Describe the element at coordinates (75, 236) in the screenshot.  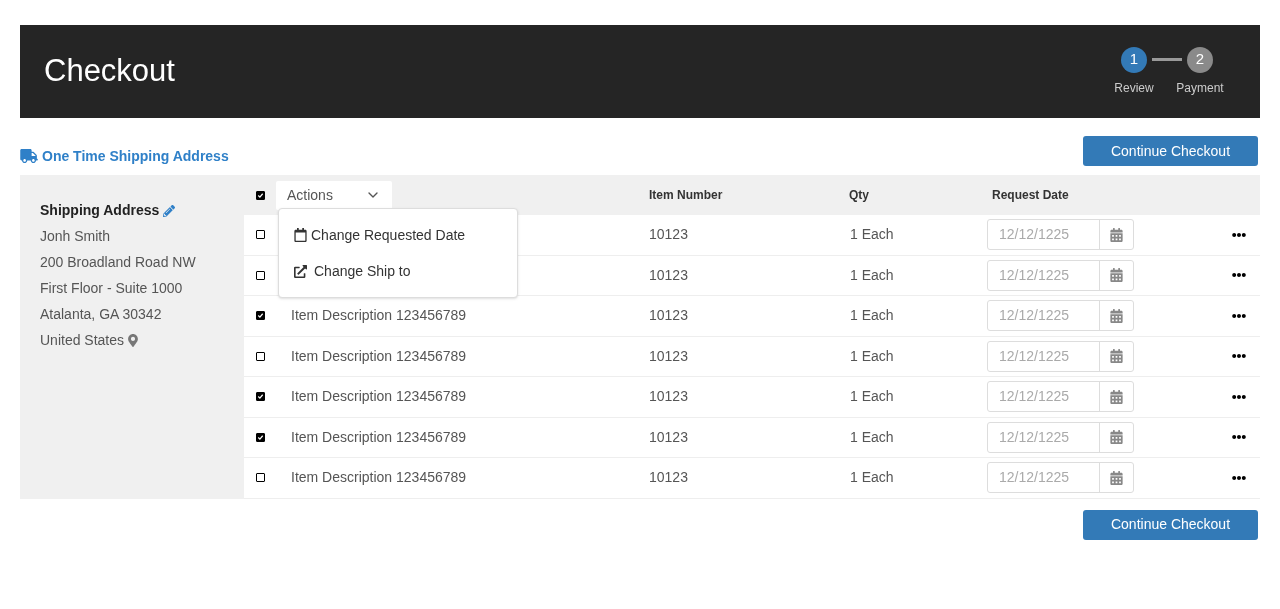
I see `address-line: Jonh Smith` at that location.